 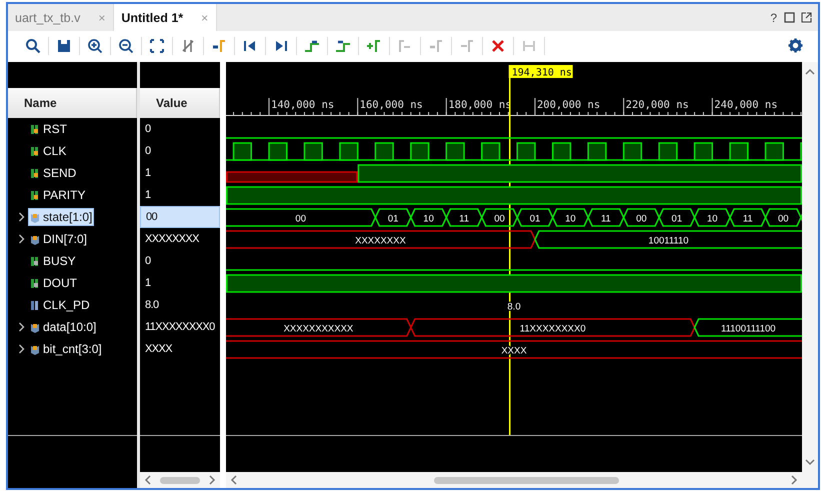 I want to click on signal-value: XXXX, so click(x=159, y=349).